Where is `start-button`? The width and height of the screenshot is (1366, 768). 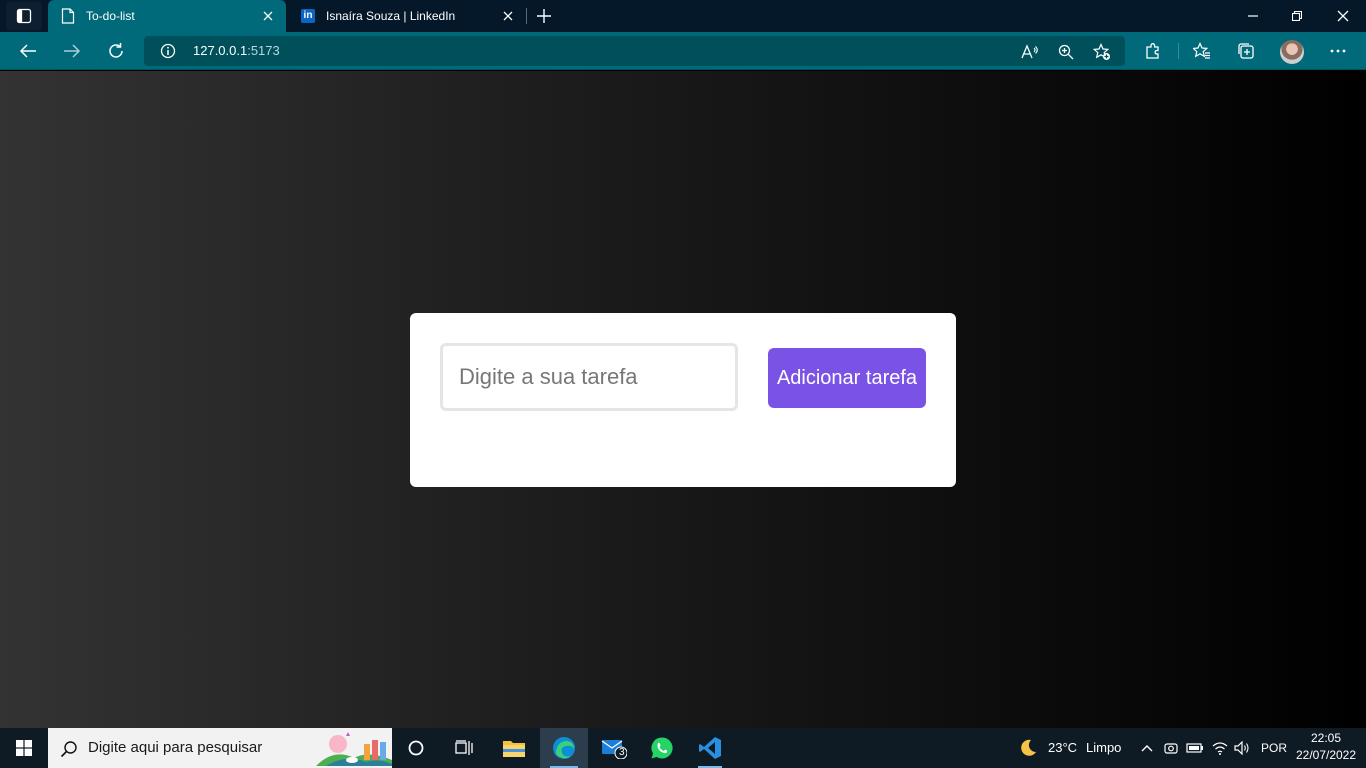 start-button is located at coordinates (24, 748).